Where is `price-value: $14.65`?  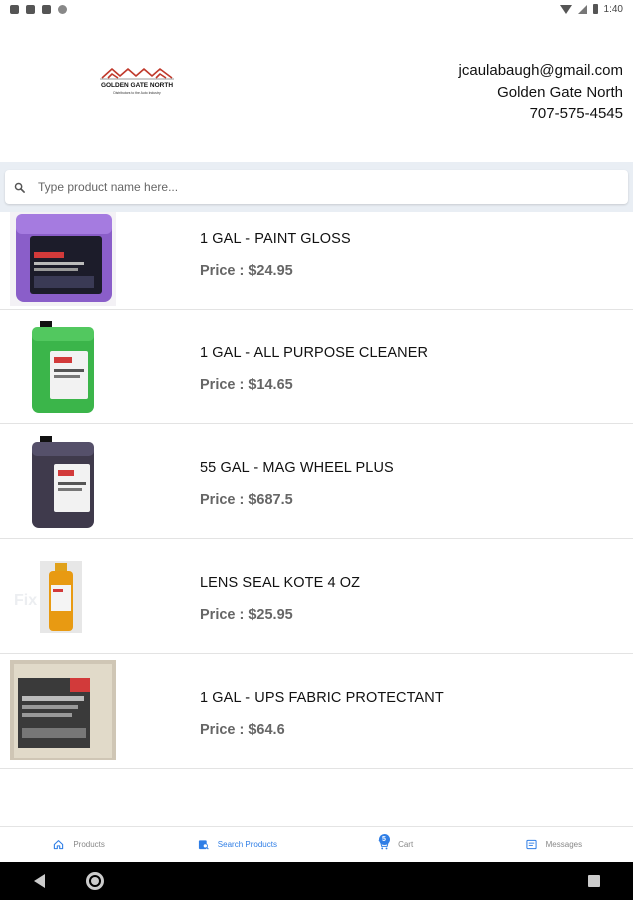
price-value: $14.65 is located at coordinates (270, 385).